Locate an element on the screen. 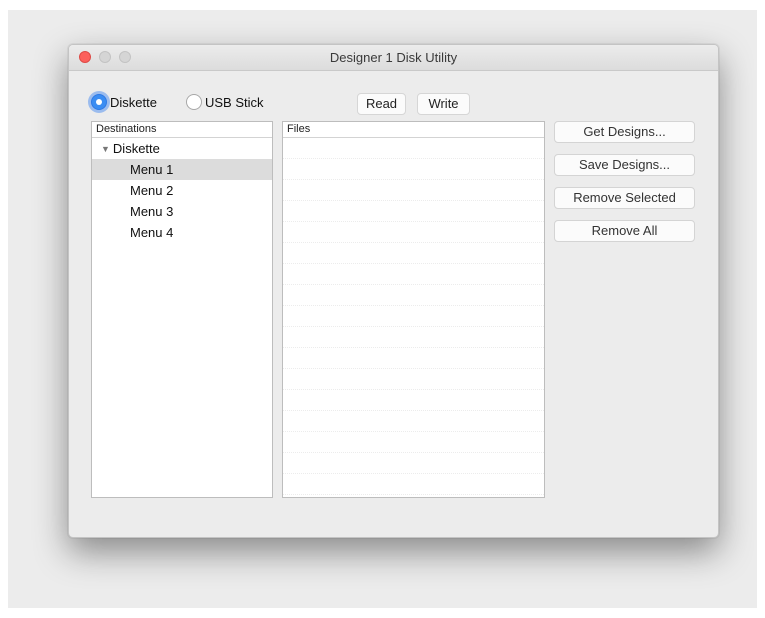 The width and height of the screenshot is (765, 618). radio-indicator is located at coordinates (194, 102).